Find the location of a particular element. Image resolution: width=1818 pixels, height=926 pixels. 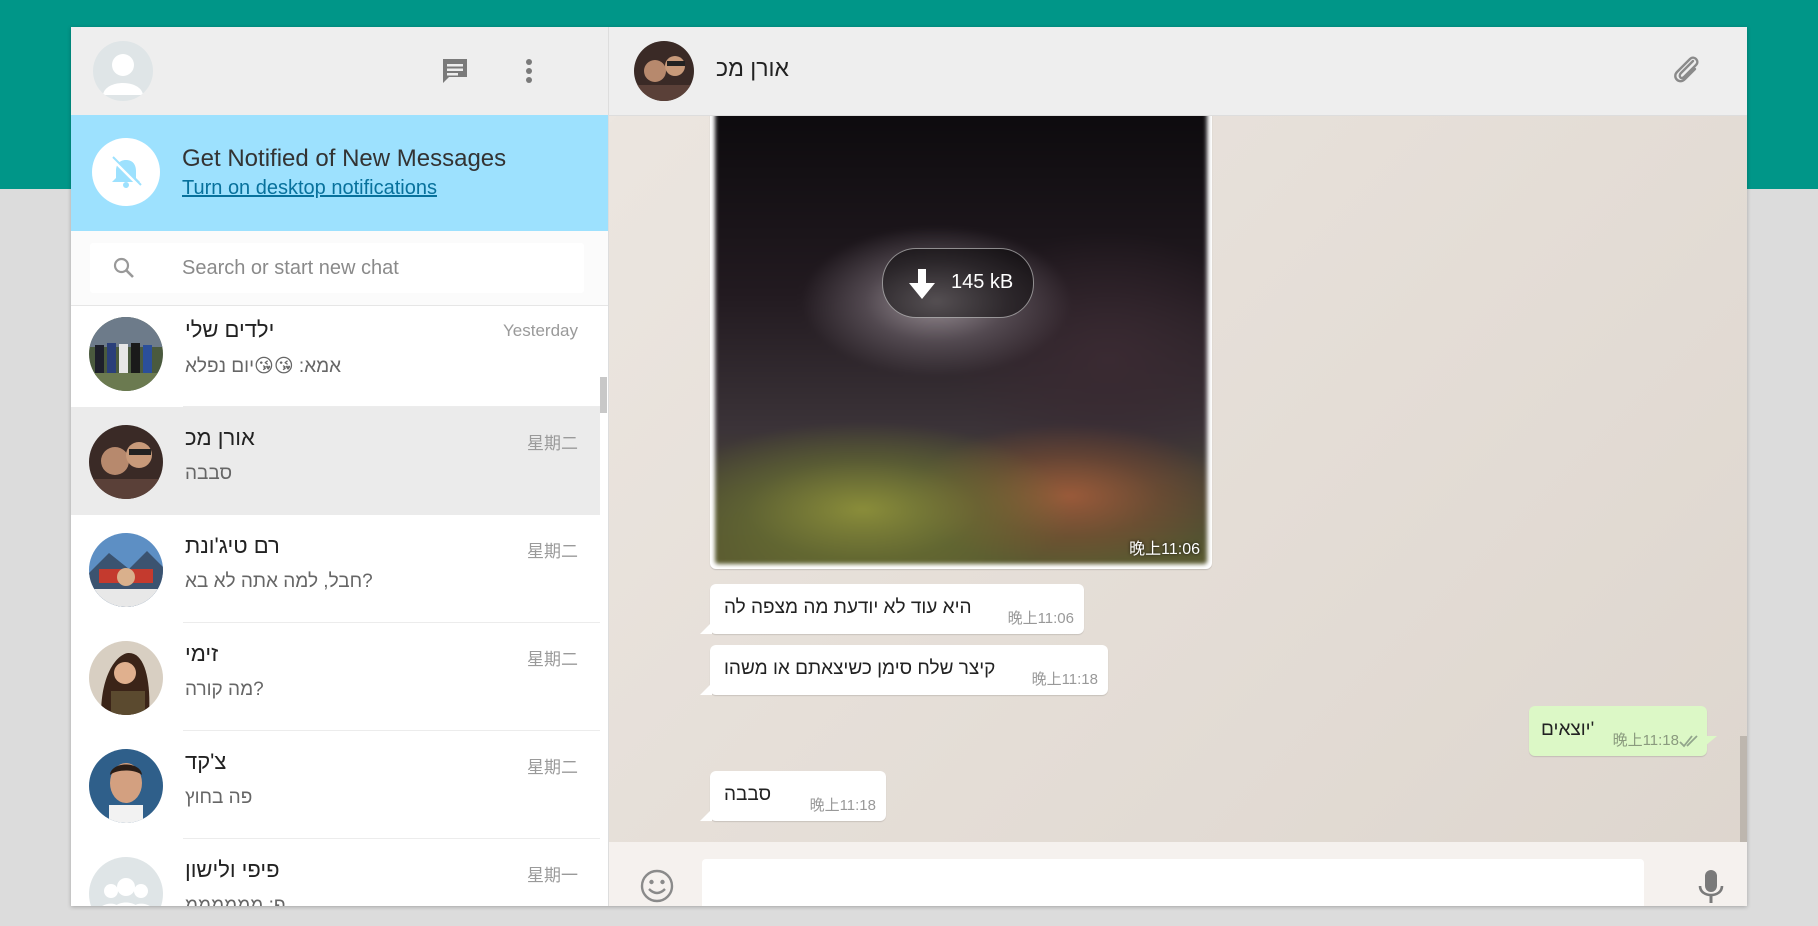

chat-item-ram: רם טיג'ונת 星期二 חבל, למה אתה לא בא? is located at coordinates (335, 569).